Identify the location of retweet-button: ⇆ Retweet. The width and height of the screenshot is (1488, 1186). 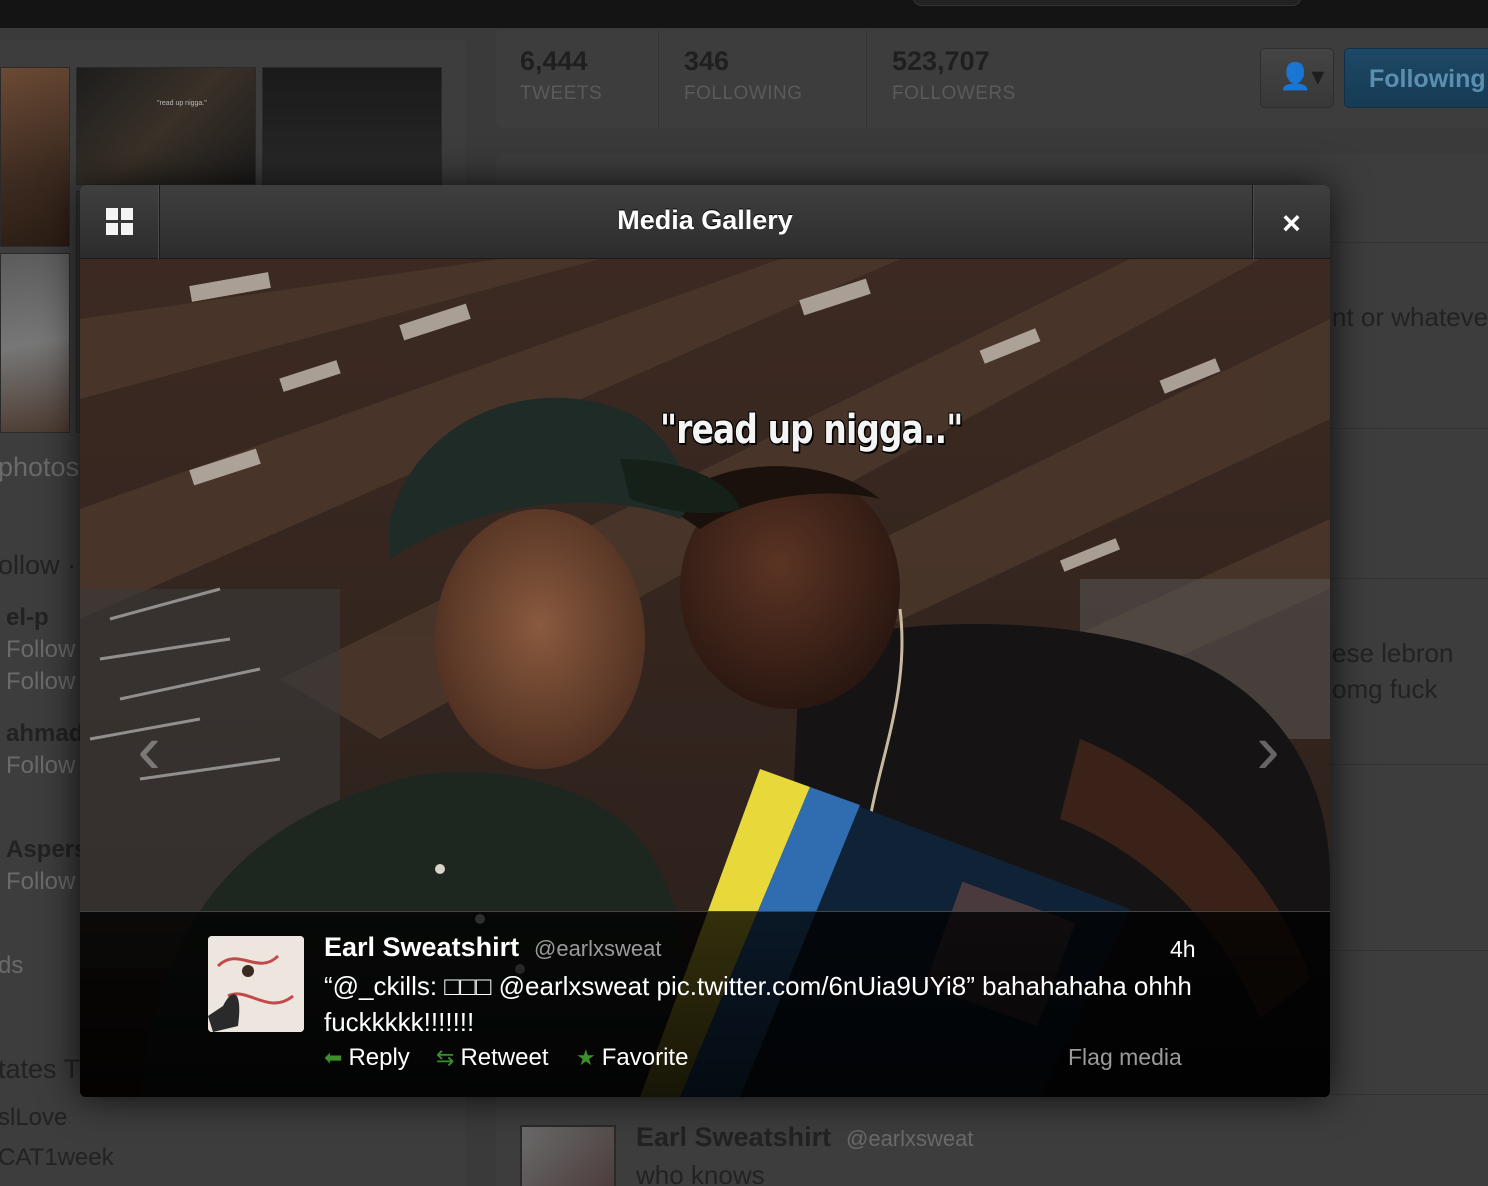
(492, 1058).